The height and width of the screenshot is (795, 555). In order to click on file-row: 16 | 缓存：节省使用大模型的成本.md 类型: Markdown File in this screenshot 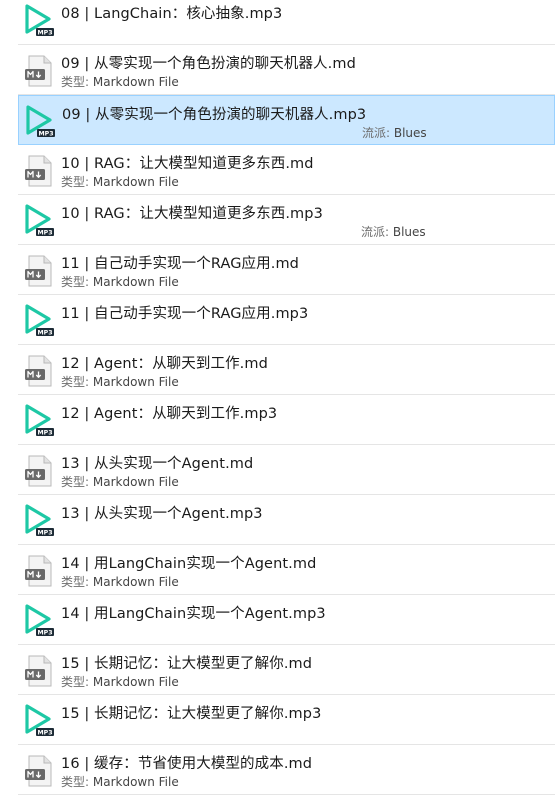, I will do `click(286, 770)`.